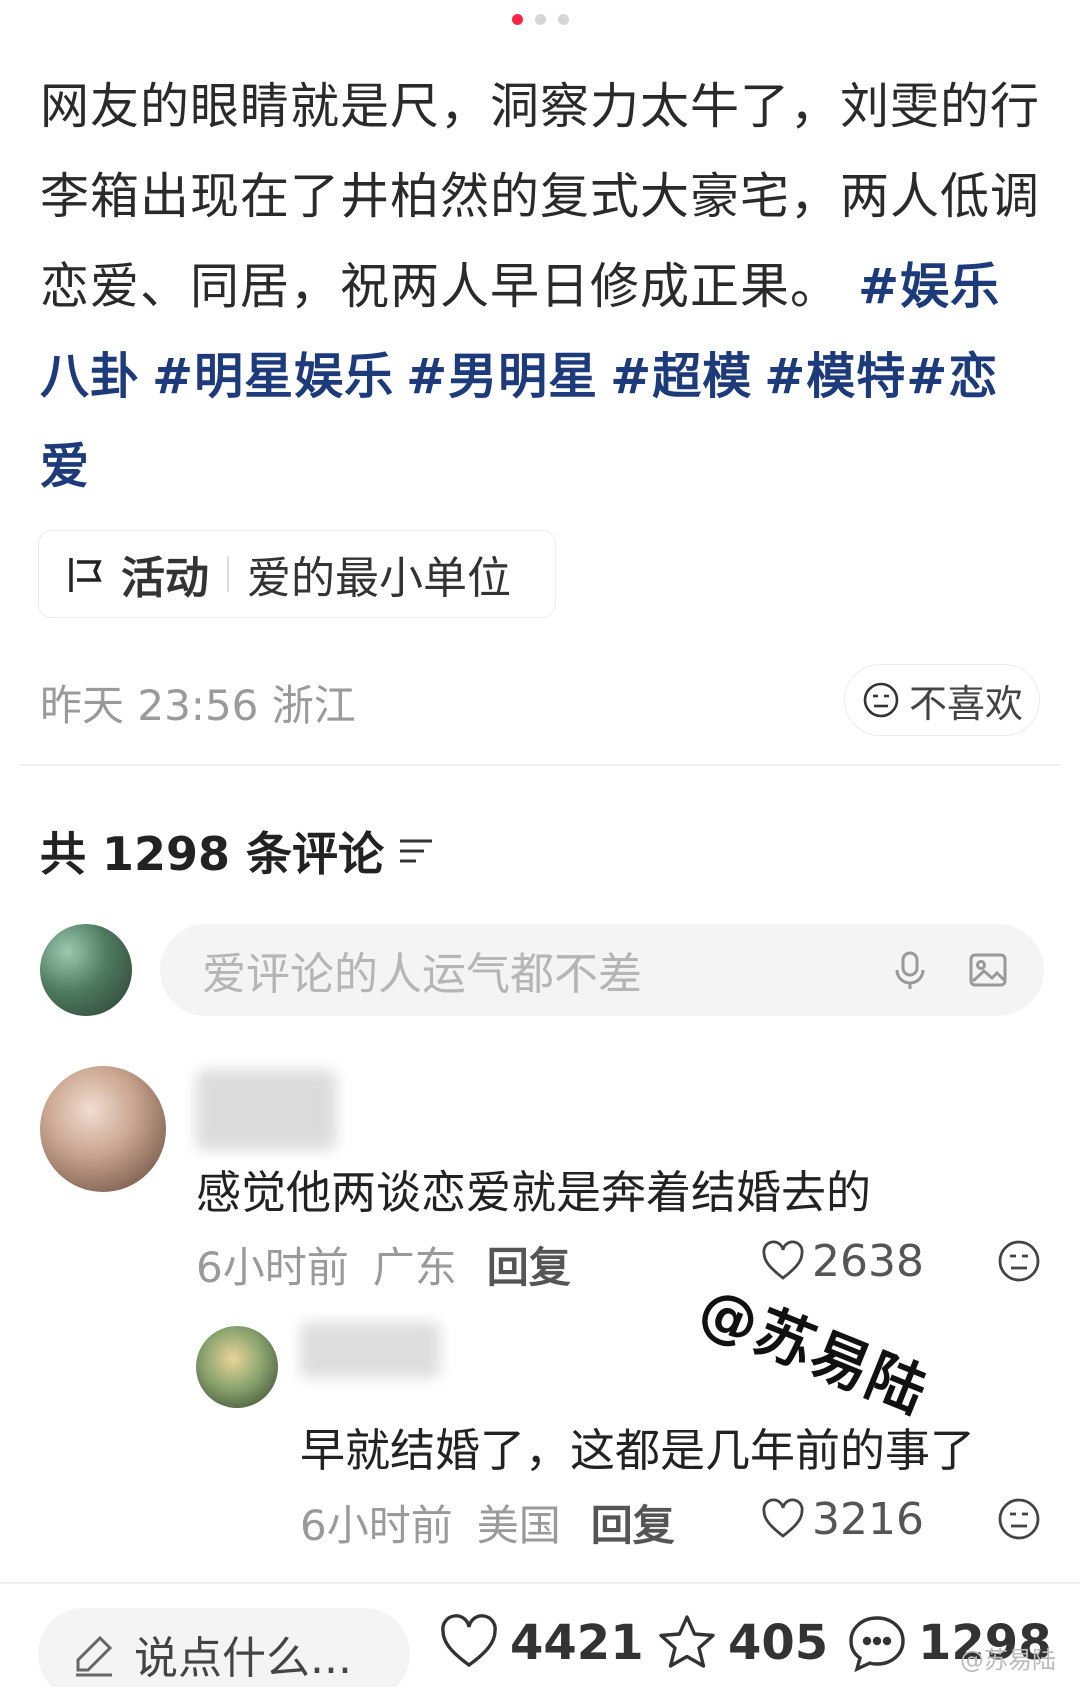  What do you see at coordinates (877, 1644) in the screenshot?
I see `speech-bubble-icon` at bounding box center [877, 1644].